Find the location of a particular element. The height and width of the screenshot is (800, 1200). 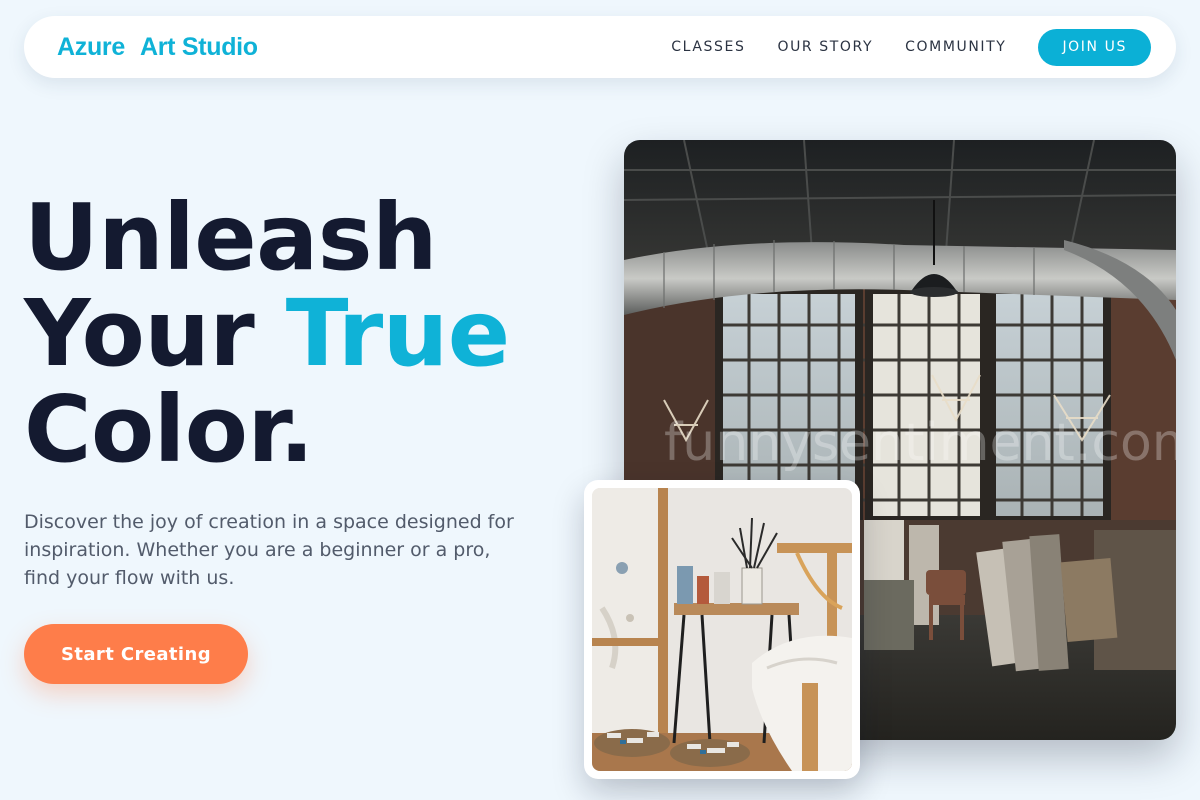

nav-links: CLASSES OUR STORY COMMUNITY JOIN US is located at coordinates (911, 47).